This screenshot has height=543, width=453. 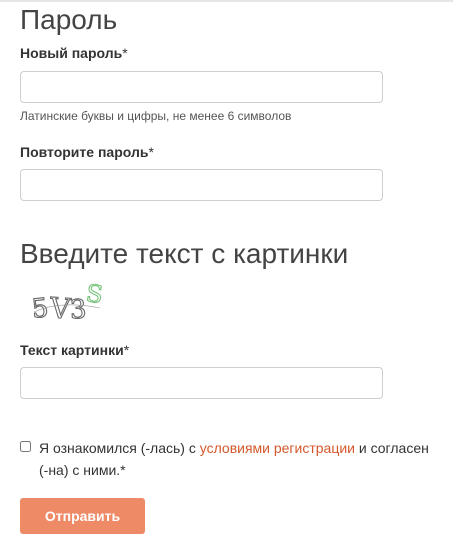 I want to click on agreement-checkbox, so click(x=25, y=446).